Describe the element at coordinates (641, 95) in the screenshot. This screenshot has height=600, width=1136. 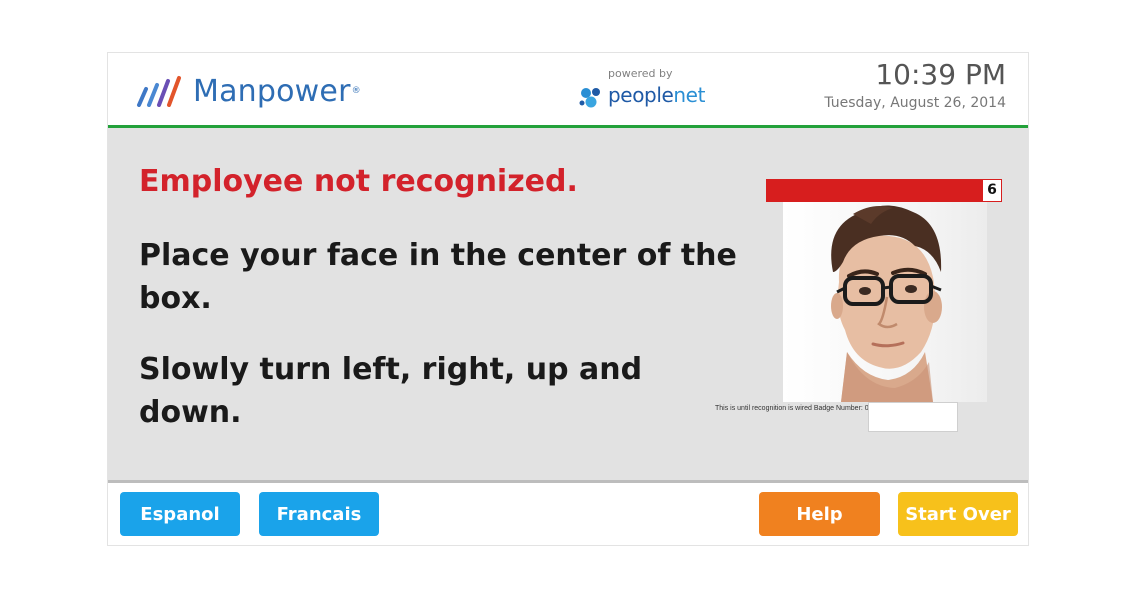
I see `partner-name-people: people` at that location.